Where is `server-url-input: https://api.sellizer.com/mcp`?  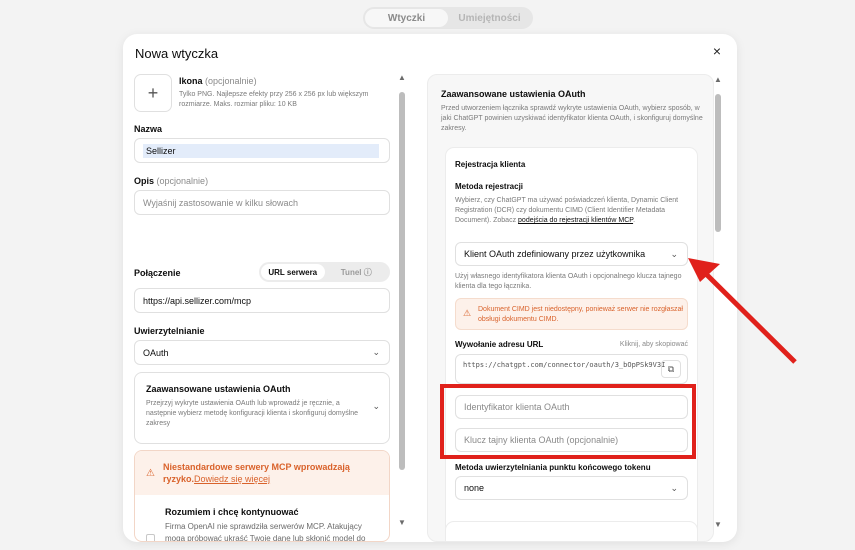 server-url-input: https://api.sellizer.com/mcp is located at coordinates (262, 300).